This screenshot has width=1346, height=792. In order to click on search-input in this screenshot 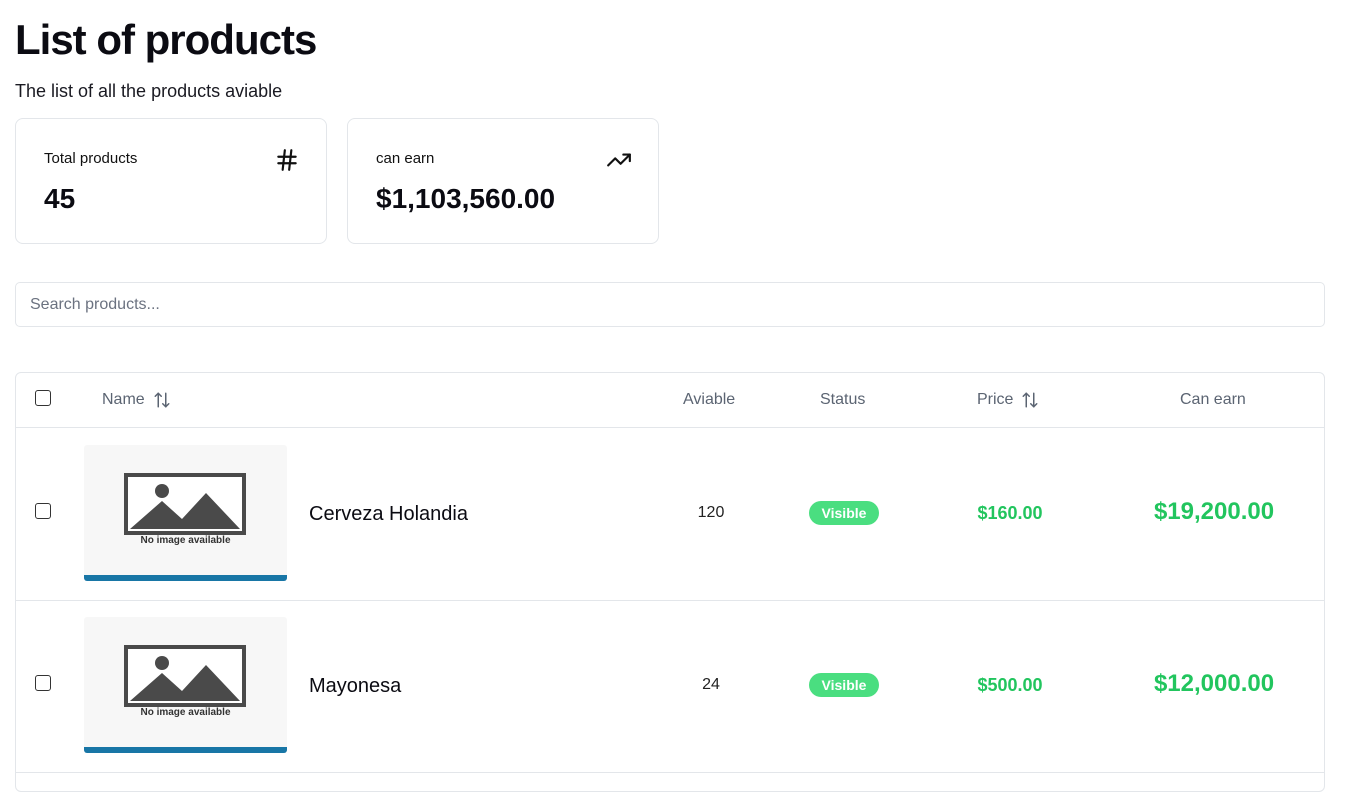, I will do `click(670, 304)`.